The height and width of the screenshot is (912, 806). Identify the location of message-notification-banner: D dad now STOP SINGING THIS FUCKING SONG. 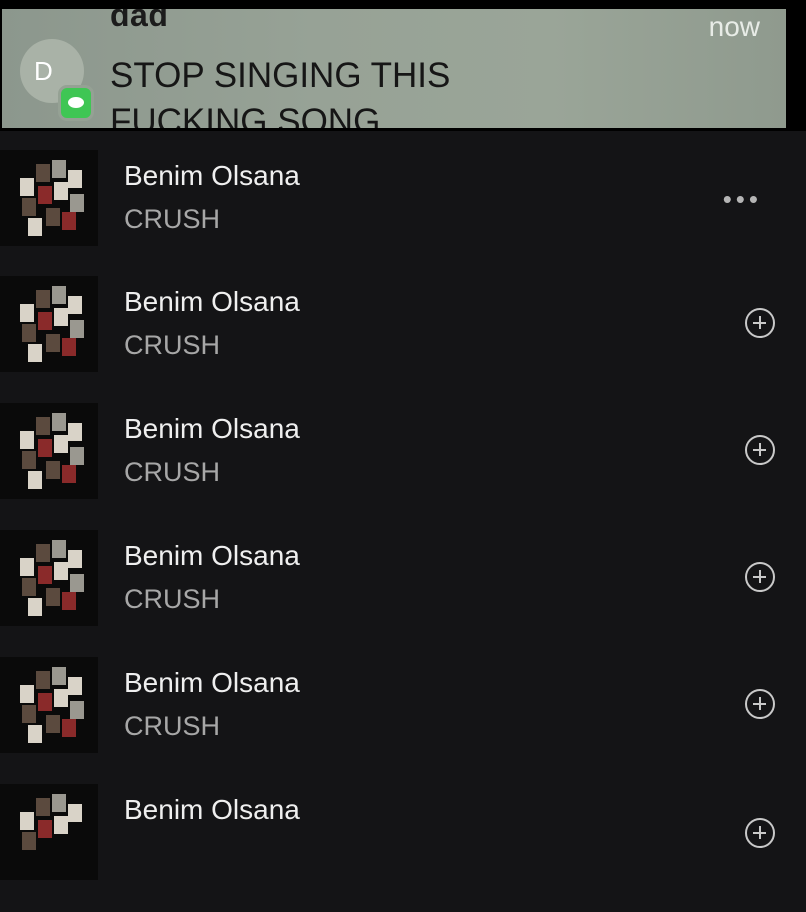
(403, 65).